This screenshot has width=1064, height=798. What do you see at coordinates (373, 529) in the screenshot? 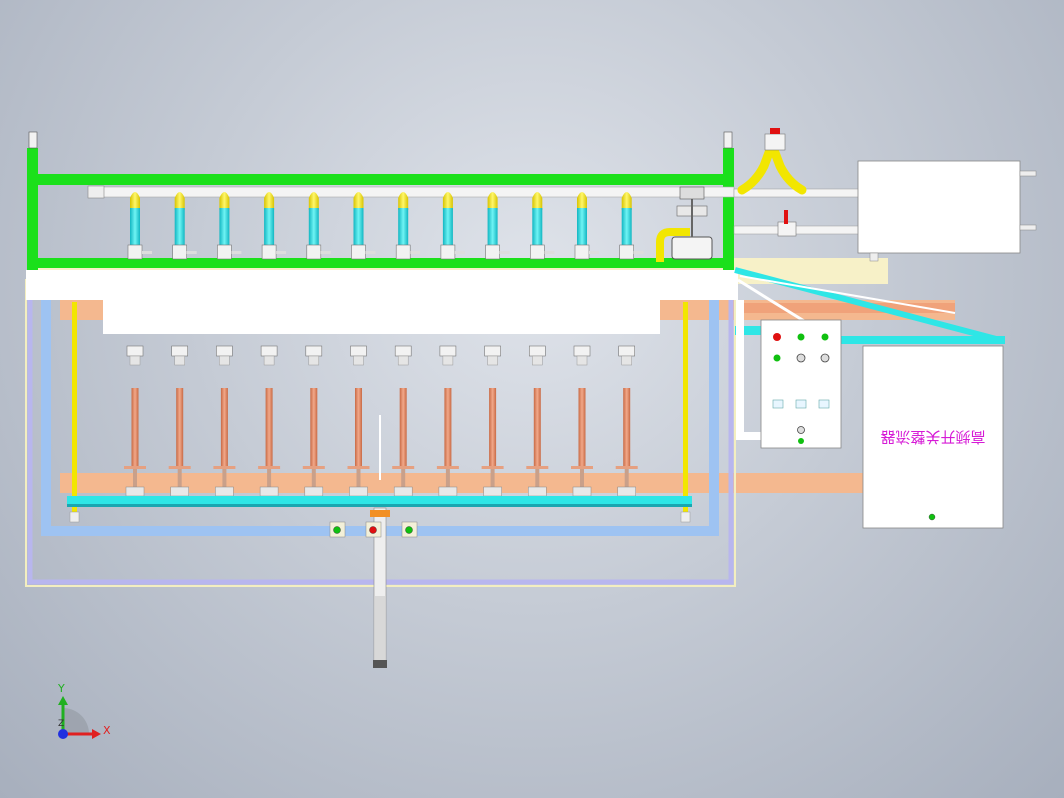
I see `drain-buttons` at bounding box center [373, 529].